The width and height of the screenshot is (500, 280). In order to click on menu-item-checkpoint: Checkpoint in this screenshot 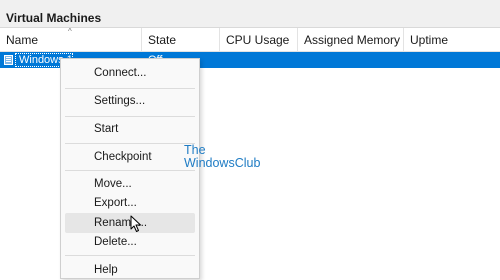, I will do `click(130, 157)`.